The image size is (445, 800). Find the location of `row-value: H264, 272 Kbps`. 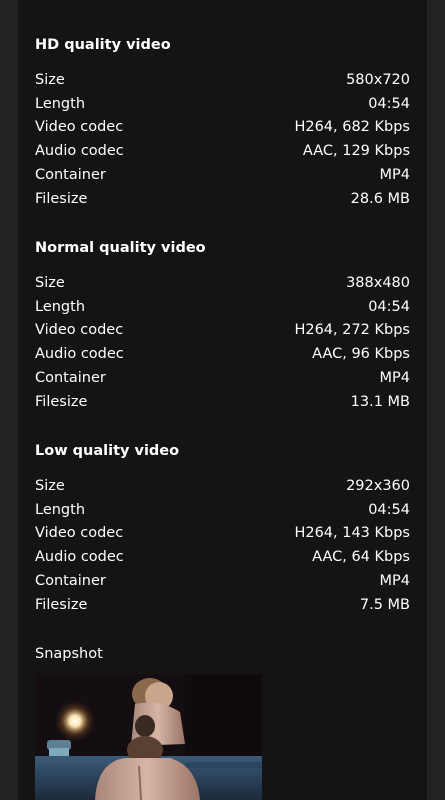

row-value: H264, 272 Kbps is located at coordinates (352, 330).